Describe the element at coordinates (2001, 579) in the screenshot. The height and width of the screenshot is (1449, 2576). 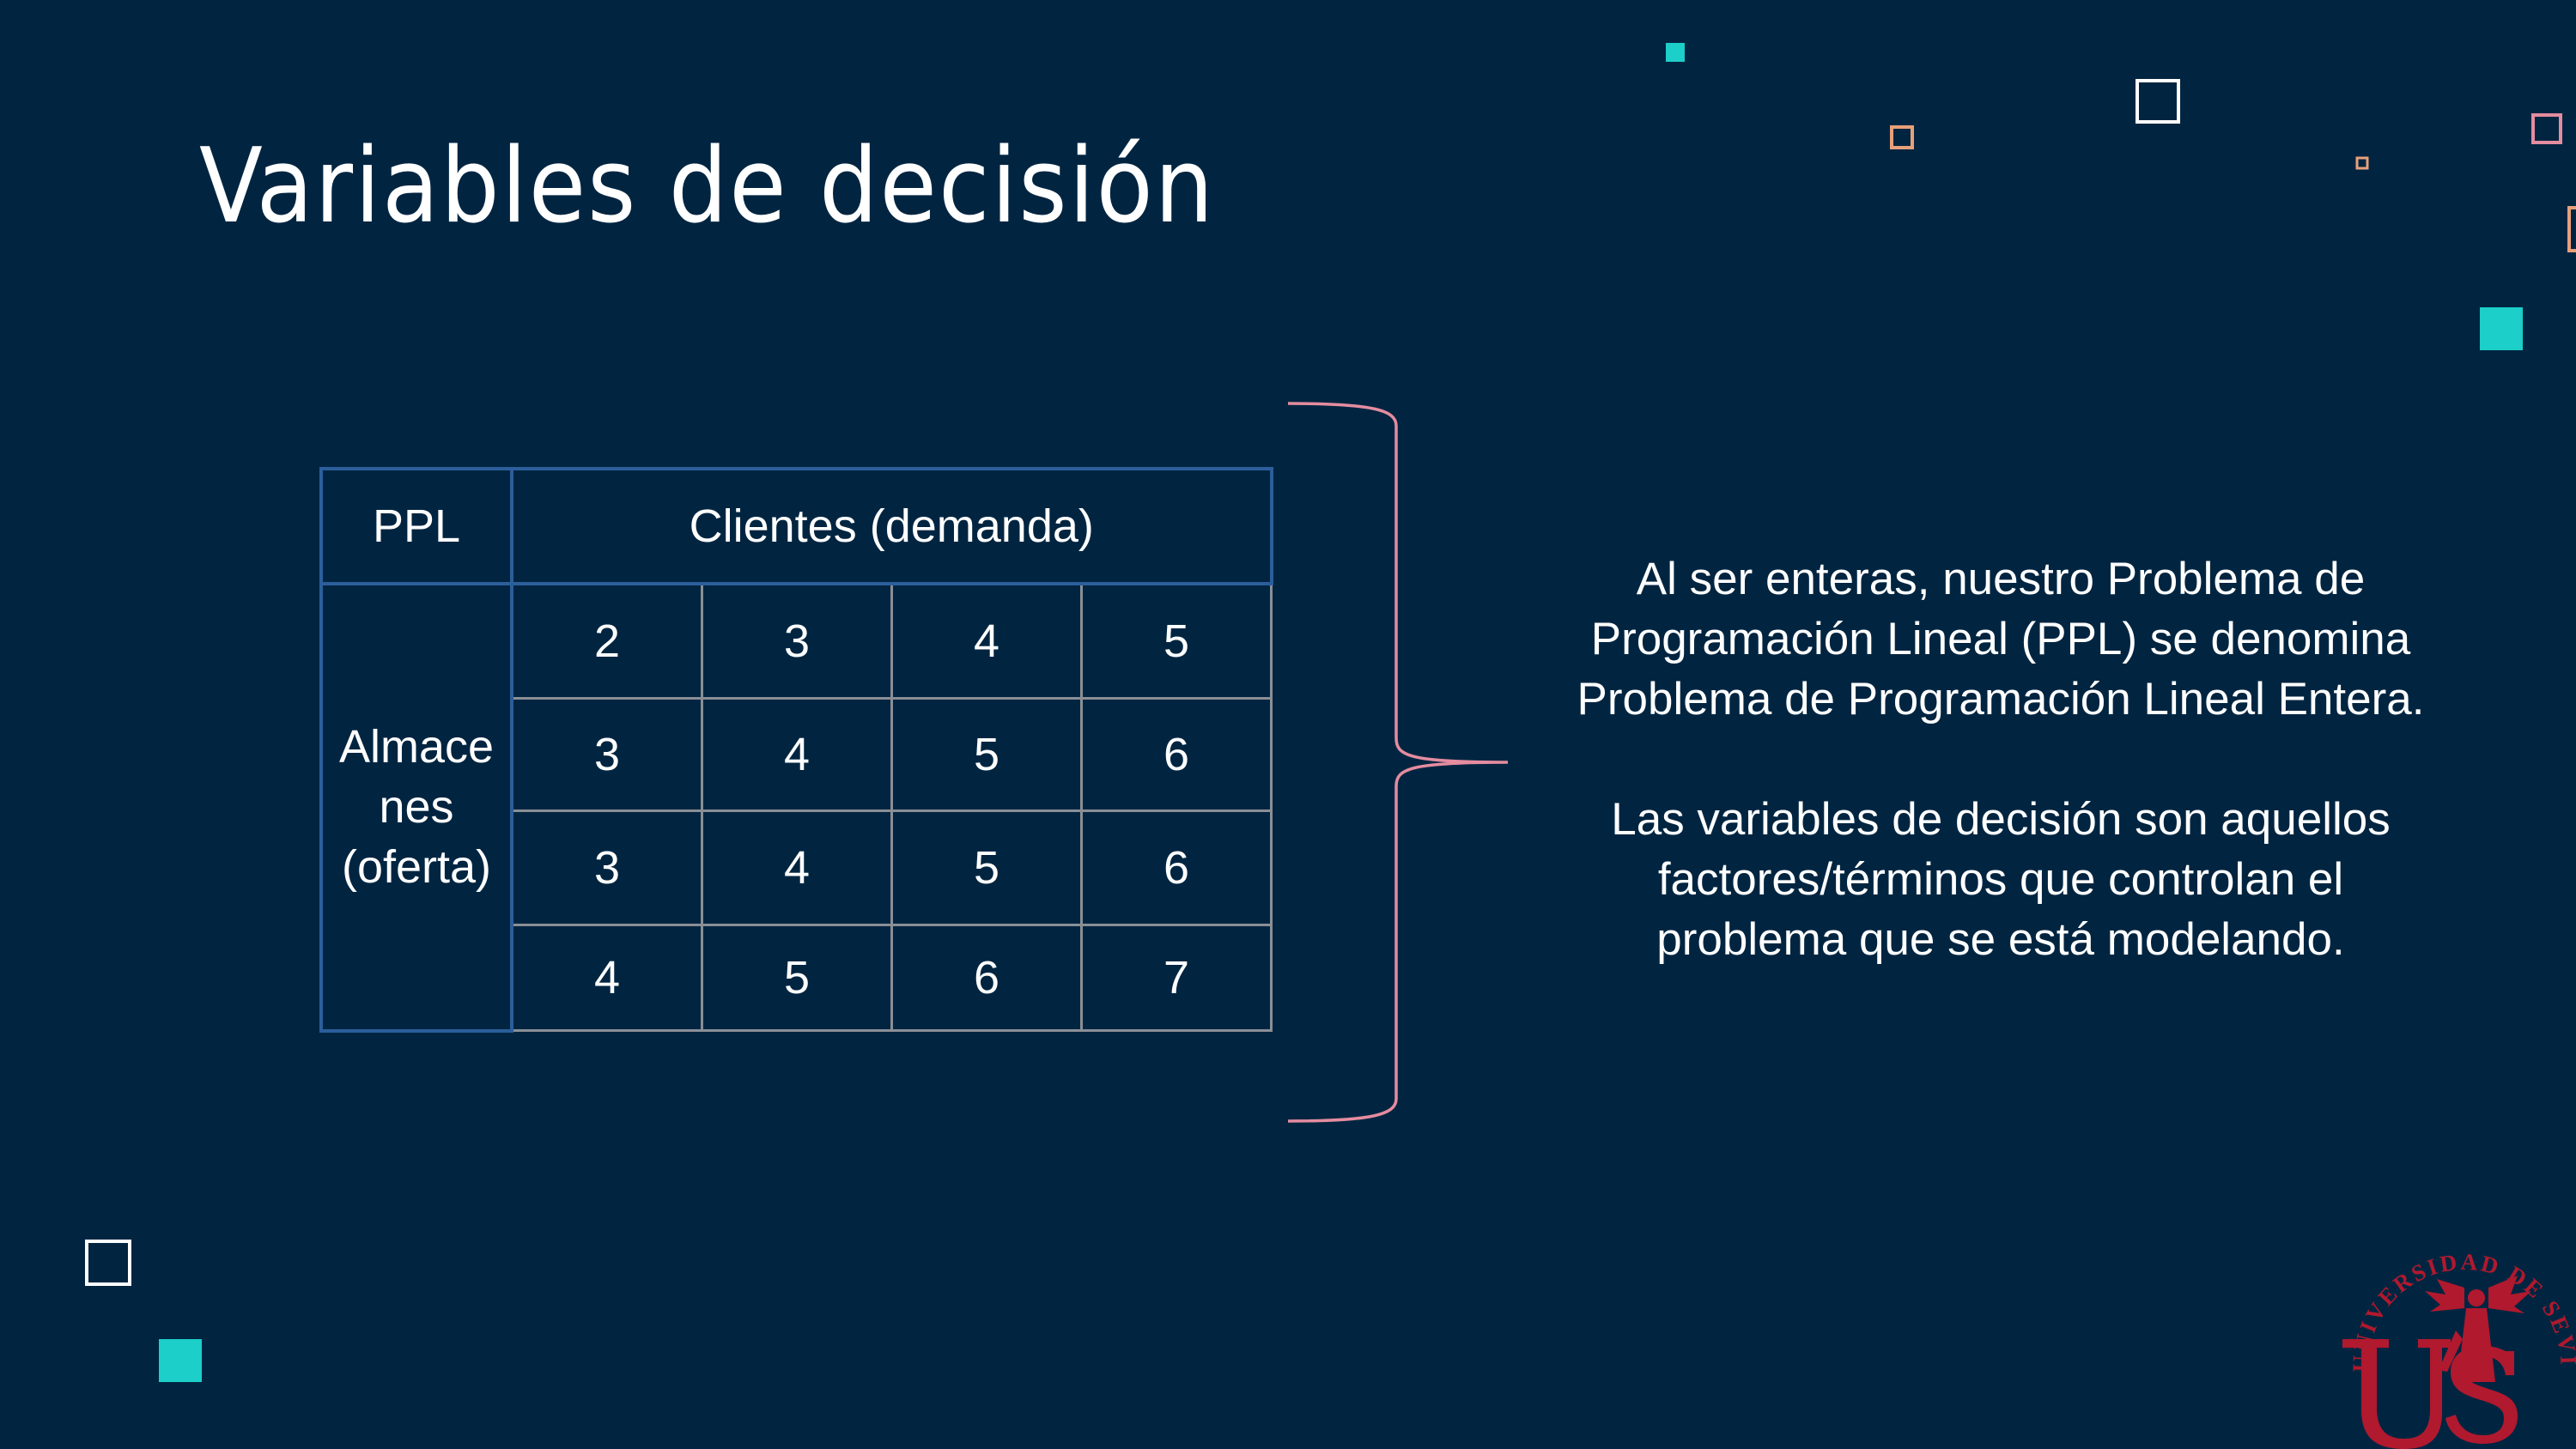
I see `description-line: Al ser enteras, nuestro Problema de` at that location.